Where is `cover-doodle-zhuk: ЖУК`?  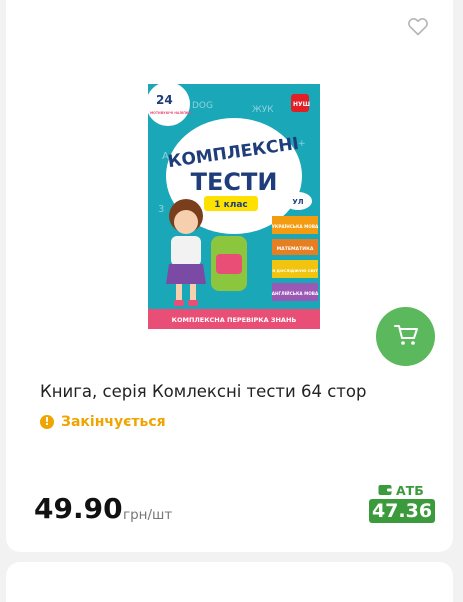
cover-doodle-zhuk: ЖУК is located at coordinates (263, 110).